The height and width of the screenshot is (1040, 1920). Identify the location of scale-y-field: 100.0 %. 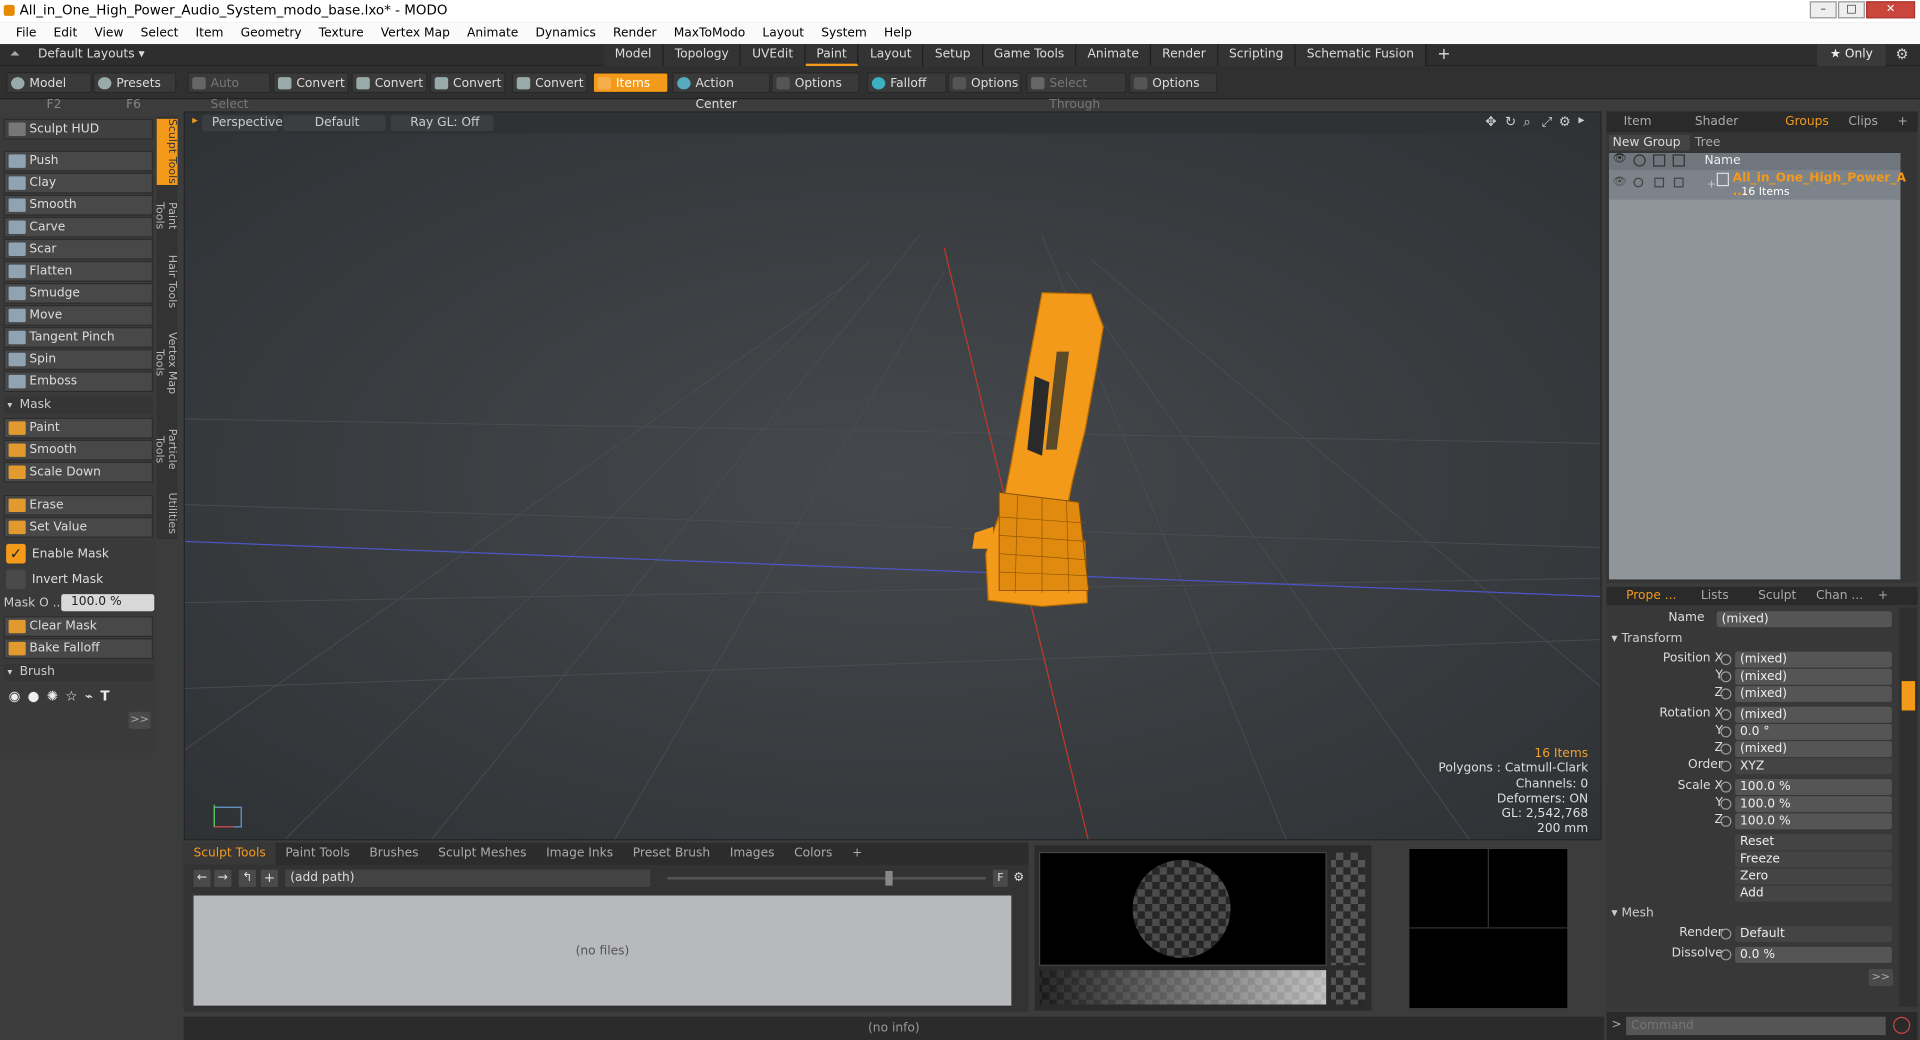
(1813, 804).